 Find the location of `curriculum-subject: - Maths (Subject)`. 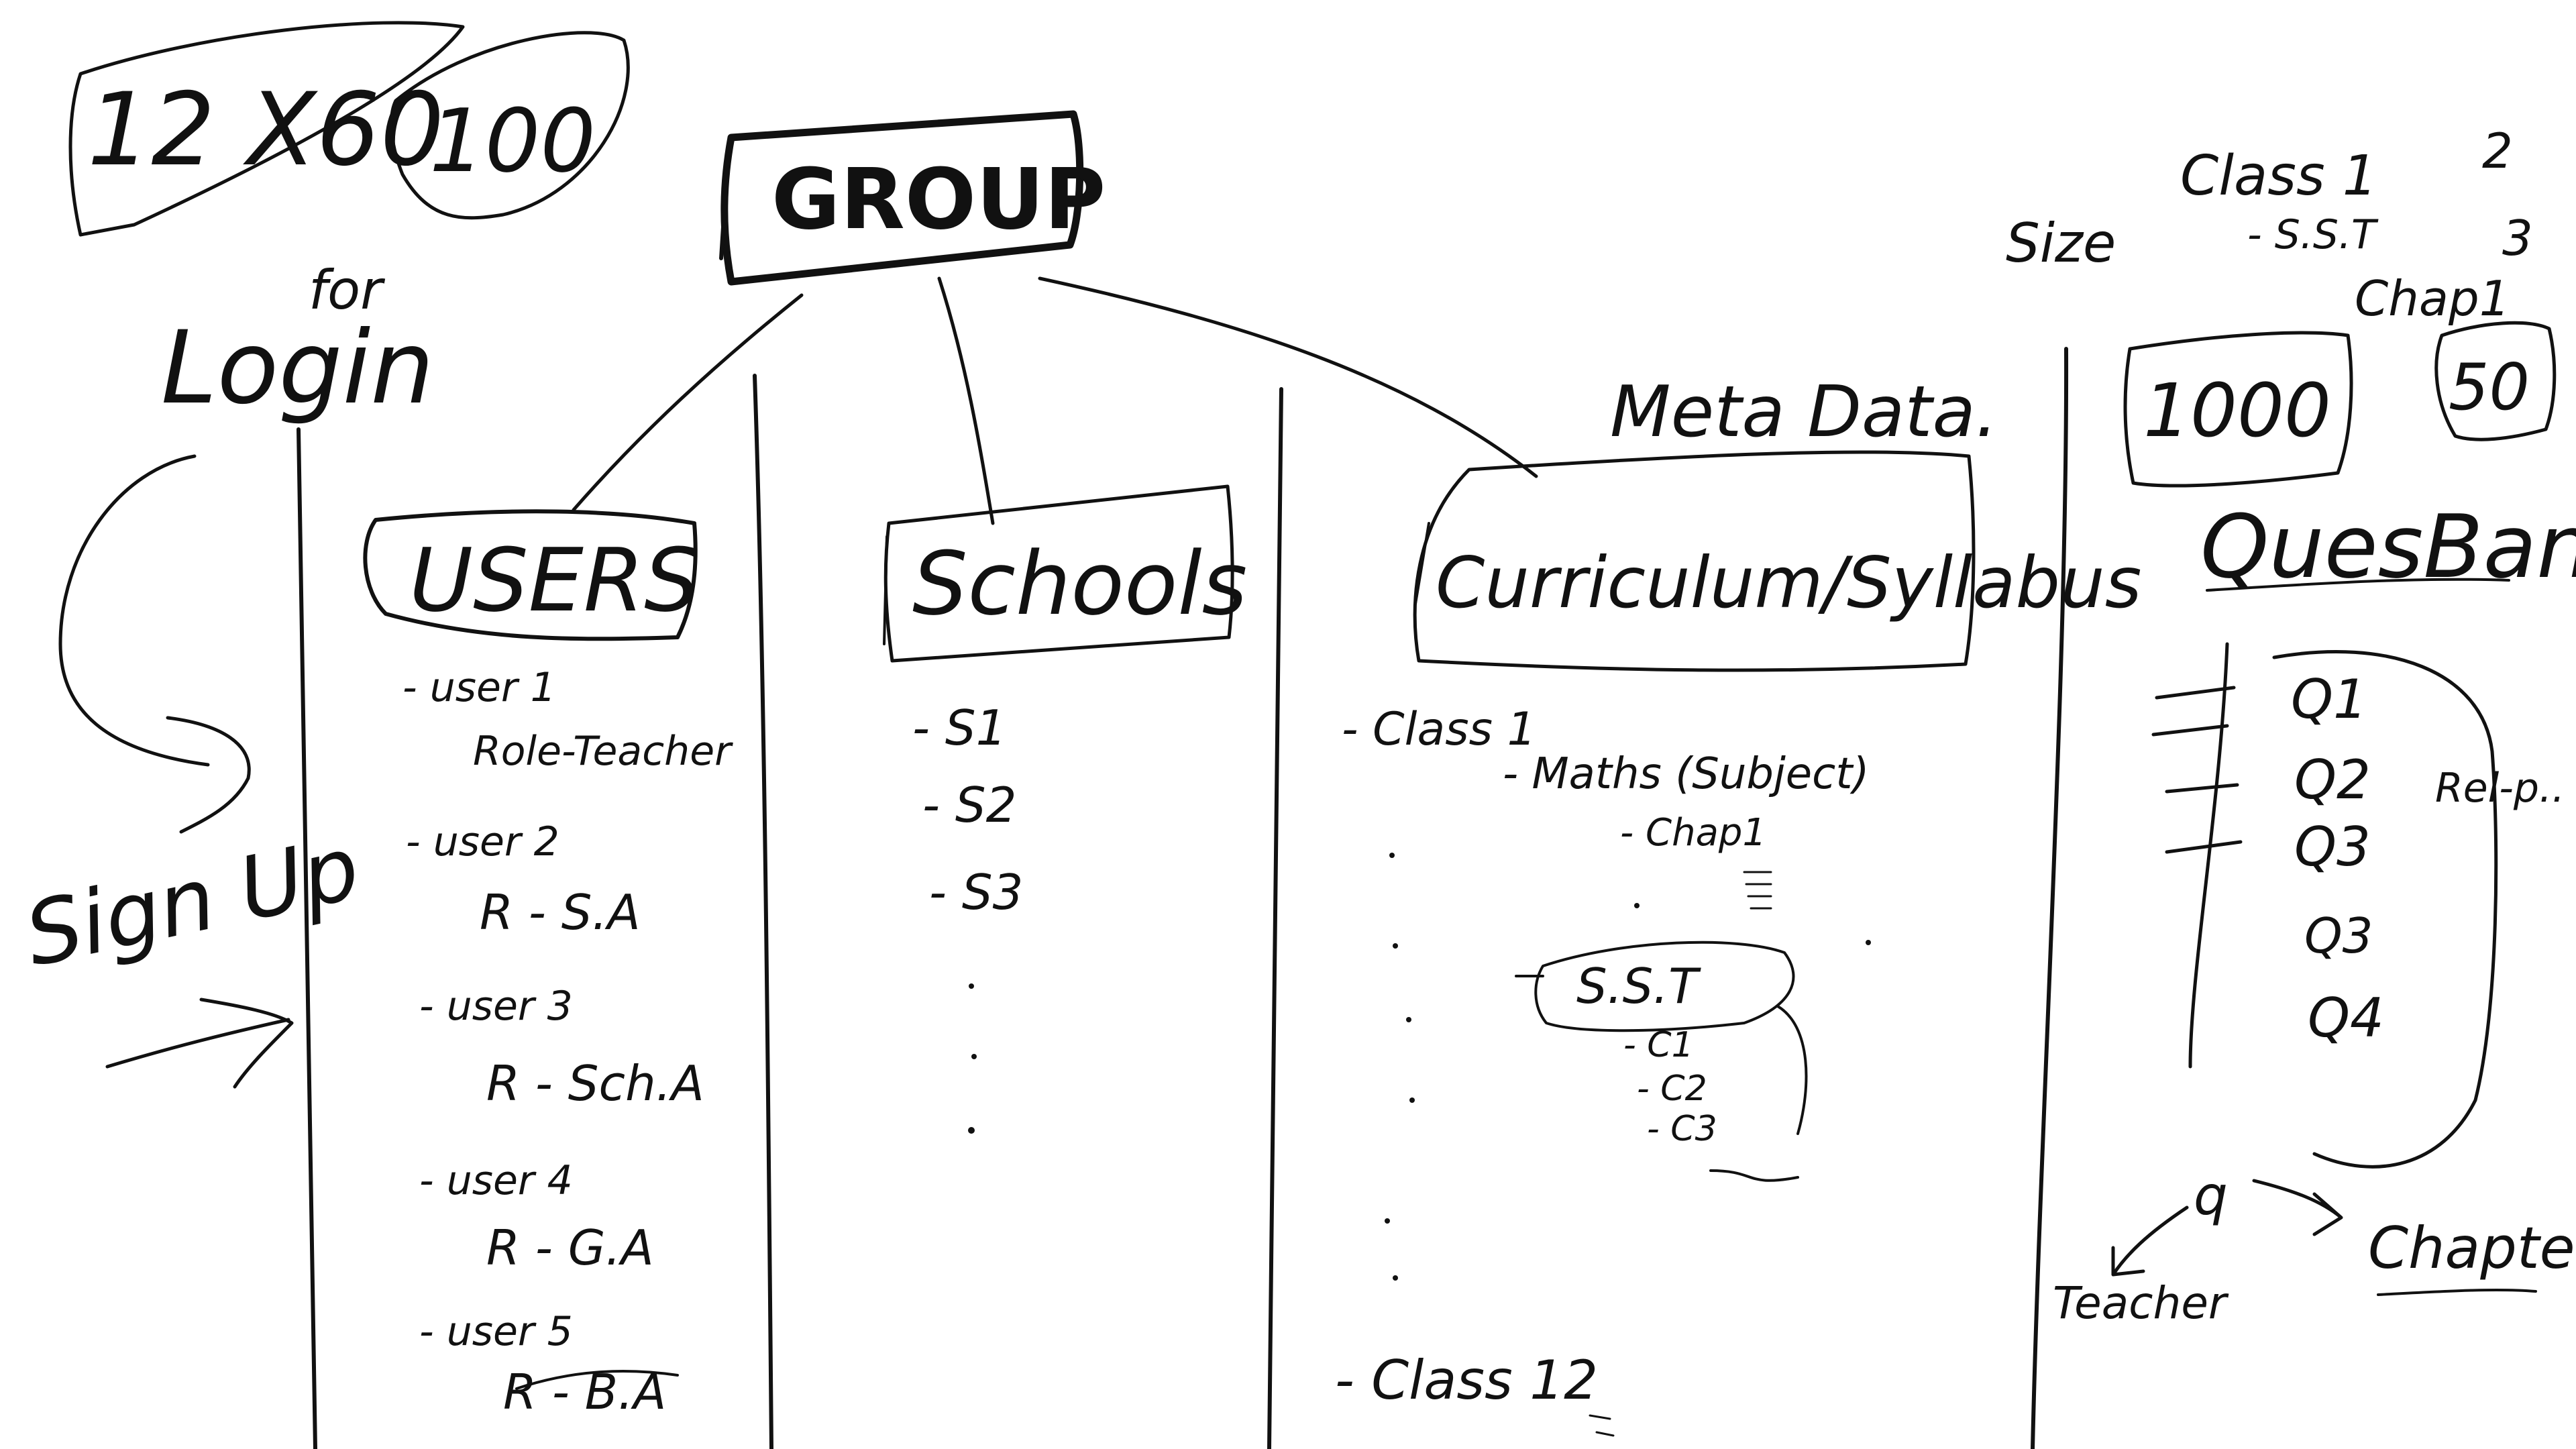

curriculum-subject: - Maths (Subject) is located at coordinates (1686, 774).